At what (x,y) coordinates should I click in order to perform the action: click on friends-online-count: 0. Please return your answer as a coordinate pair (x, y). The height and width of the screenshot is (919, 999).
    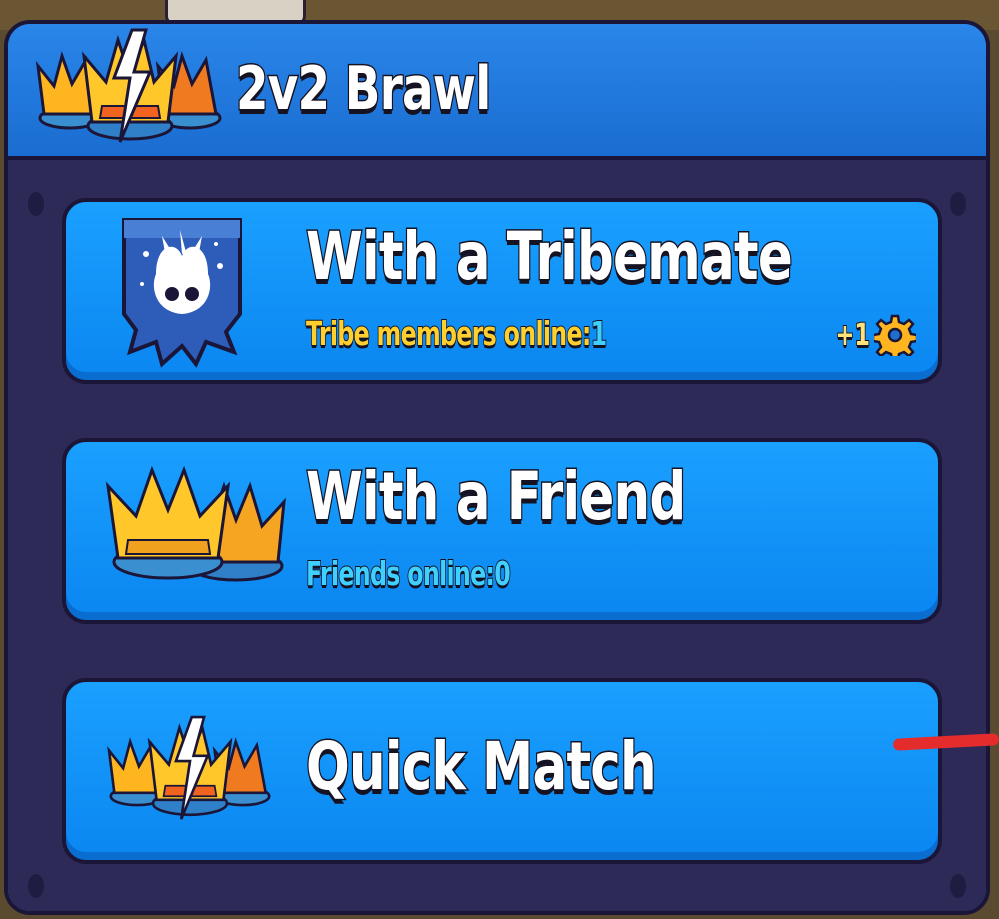
    Looking at the image, I should click on (503, 573).